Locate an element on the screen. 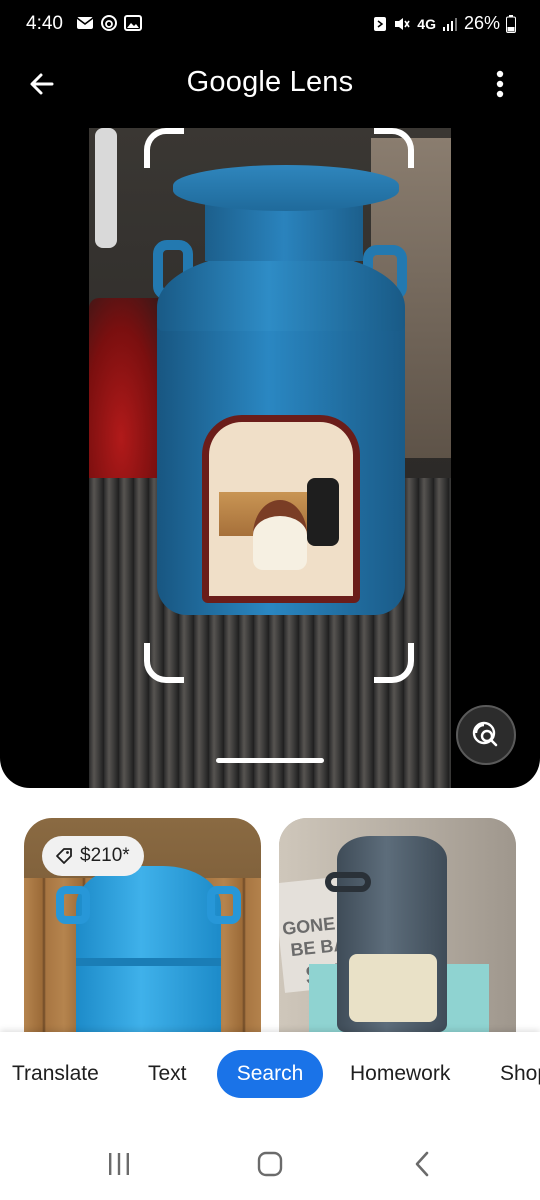  threads-icon is located at coordinates (109, 23).